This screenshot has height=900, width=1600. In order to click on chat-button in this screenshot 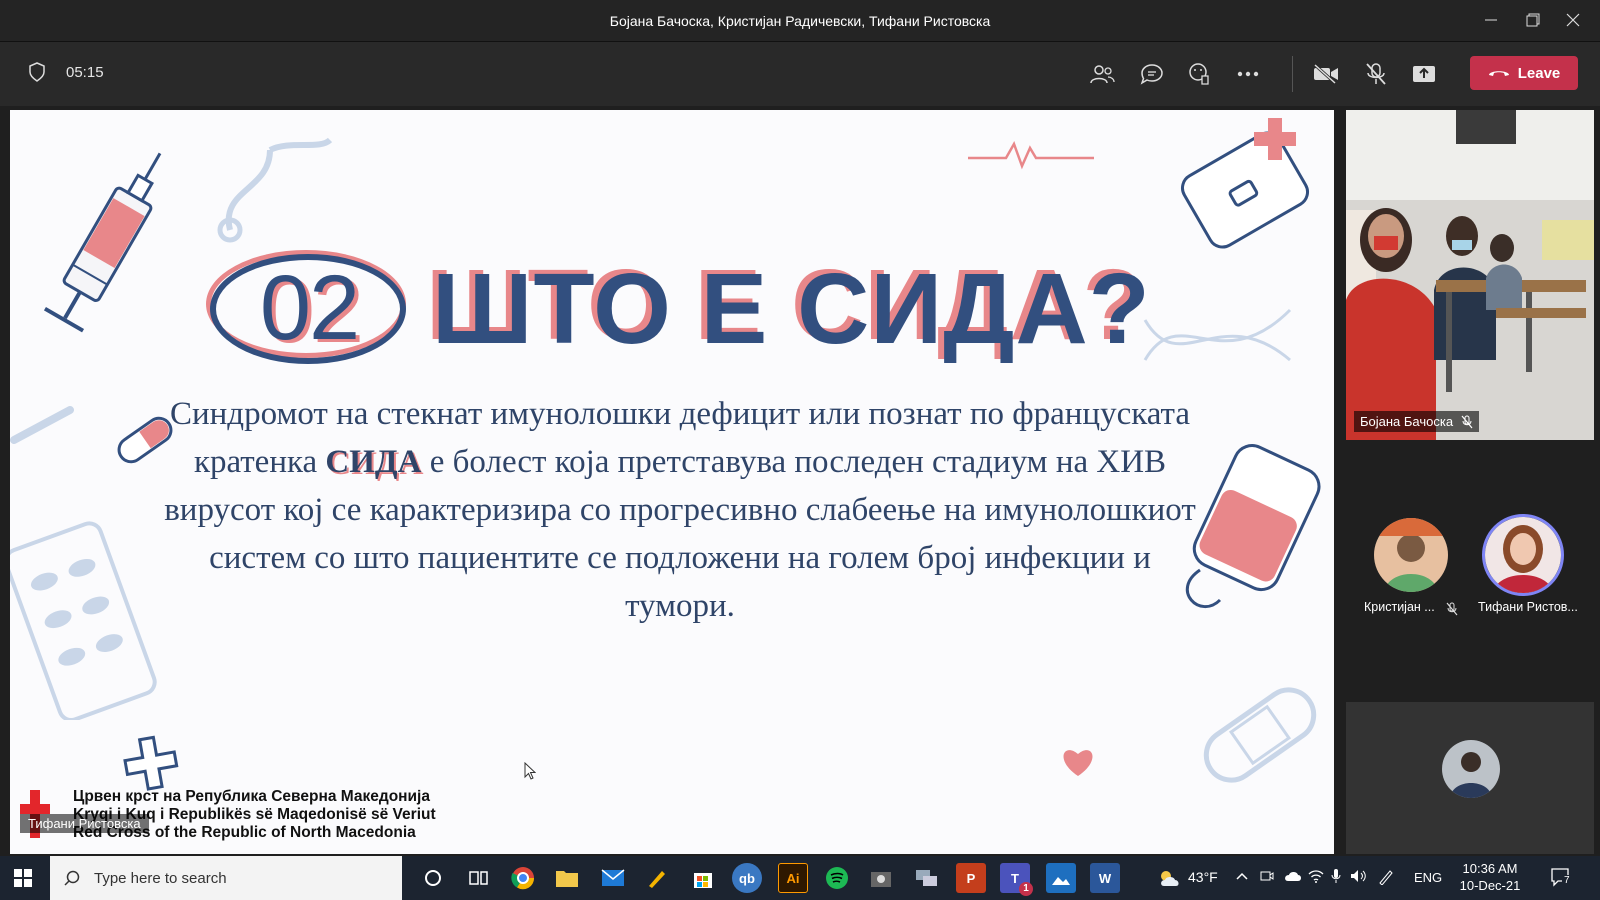, I will do `click(1152, 74)`.